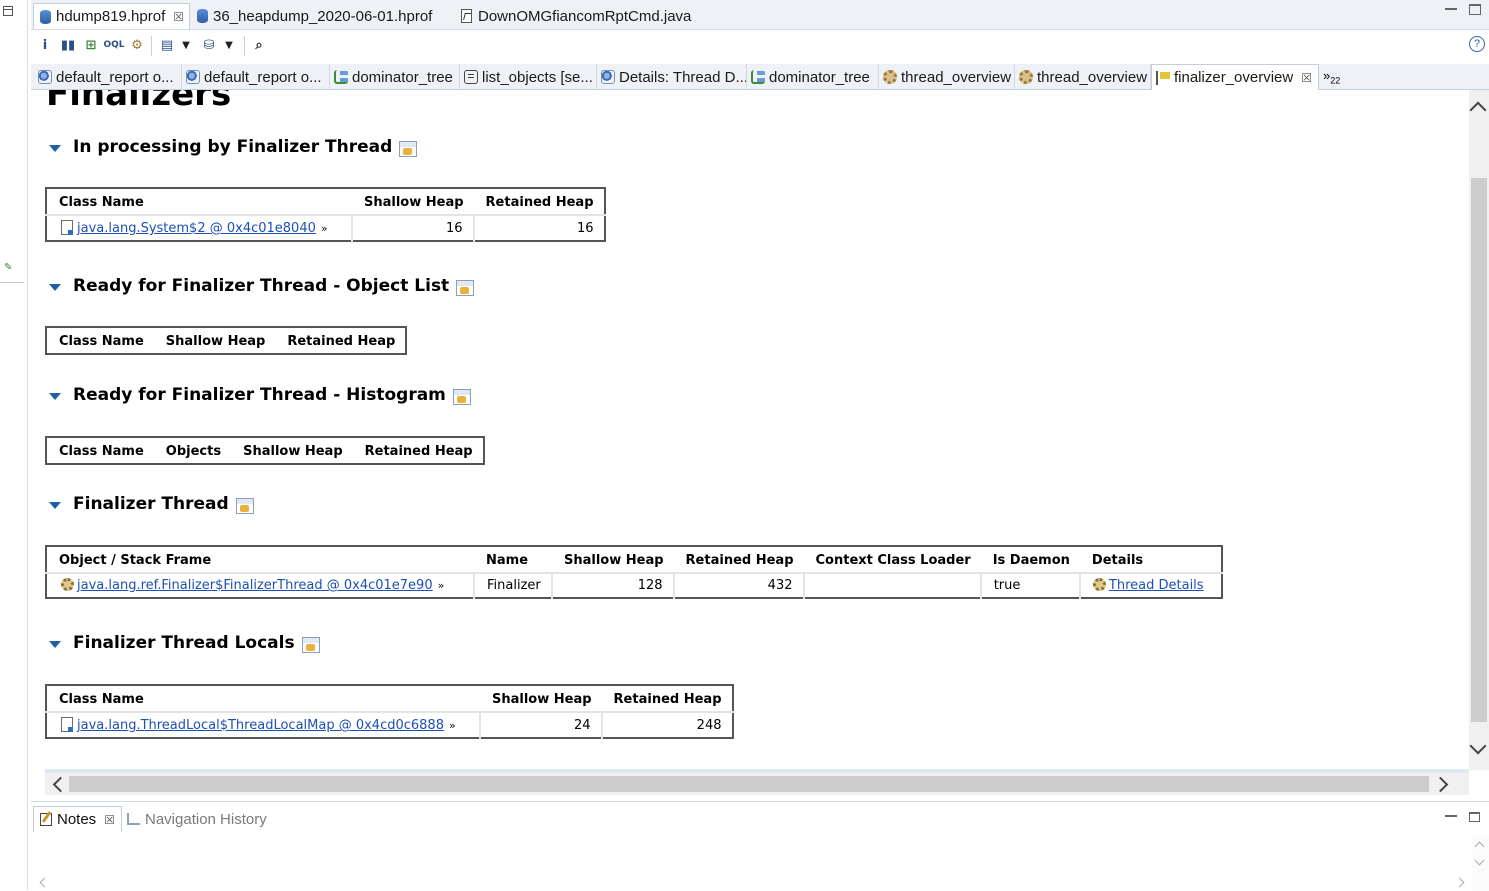  What do you see at coordinates (91, 45) in the screenshot?
I see `dominator-tree-icon: ⊞` at bounding box center [91, 45].